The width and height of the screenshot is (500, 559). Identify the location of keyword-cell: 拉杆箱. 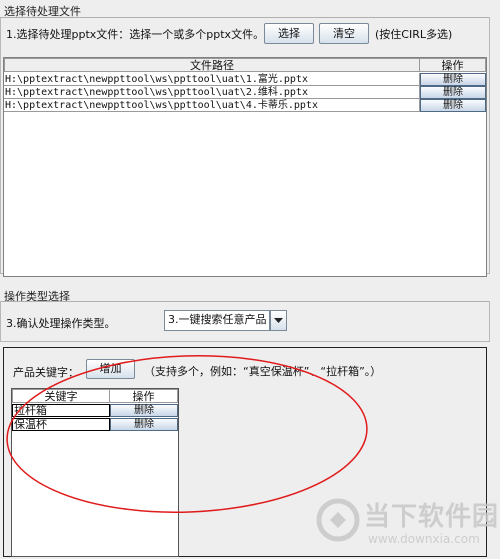
(61, 410).